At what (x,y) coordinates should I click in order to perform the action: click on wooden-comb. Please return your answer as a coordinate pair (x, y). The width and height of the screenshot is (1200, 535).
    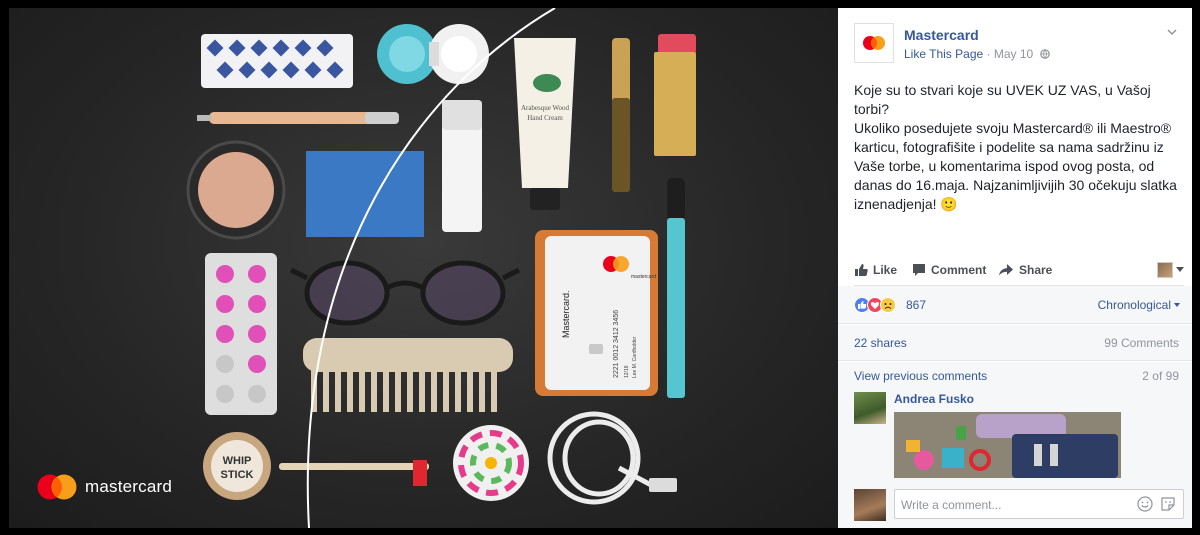
    Looking at the image, I should click on (408, 375).